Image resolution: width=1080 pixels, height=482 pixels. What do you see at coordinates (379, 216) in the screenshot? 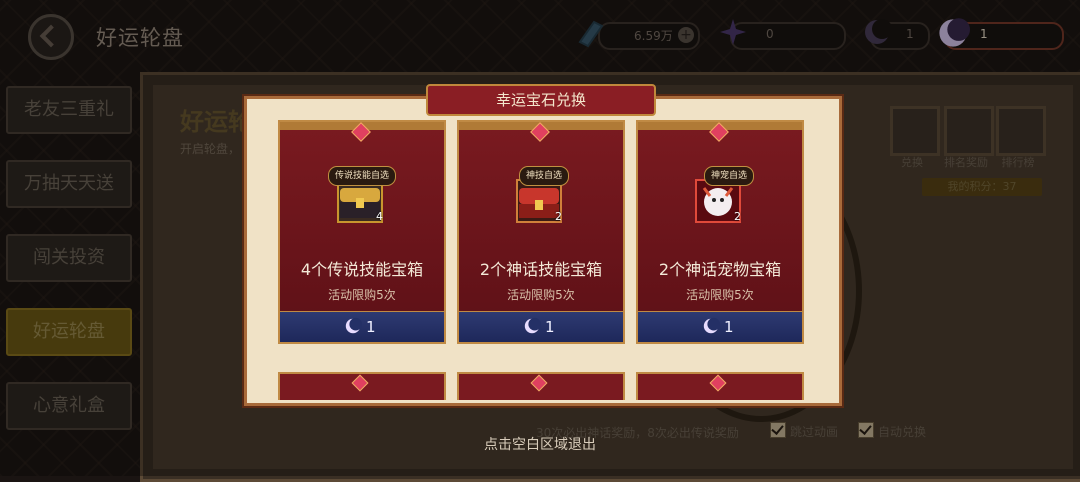
I see `item-quantity: 4` at bounding box center [379, 216].